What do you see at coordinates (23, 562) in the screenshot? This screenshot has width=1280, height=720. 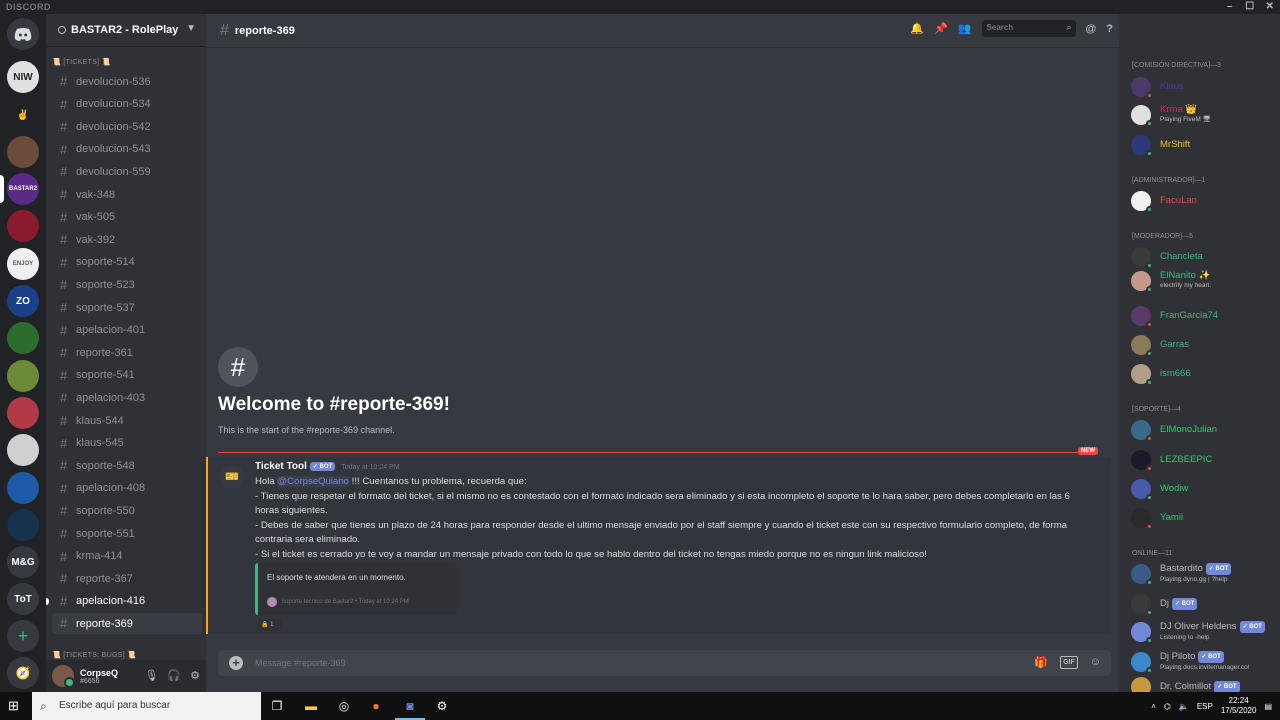 I see `server-icon: M&G` at bounding box center [23, 562].